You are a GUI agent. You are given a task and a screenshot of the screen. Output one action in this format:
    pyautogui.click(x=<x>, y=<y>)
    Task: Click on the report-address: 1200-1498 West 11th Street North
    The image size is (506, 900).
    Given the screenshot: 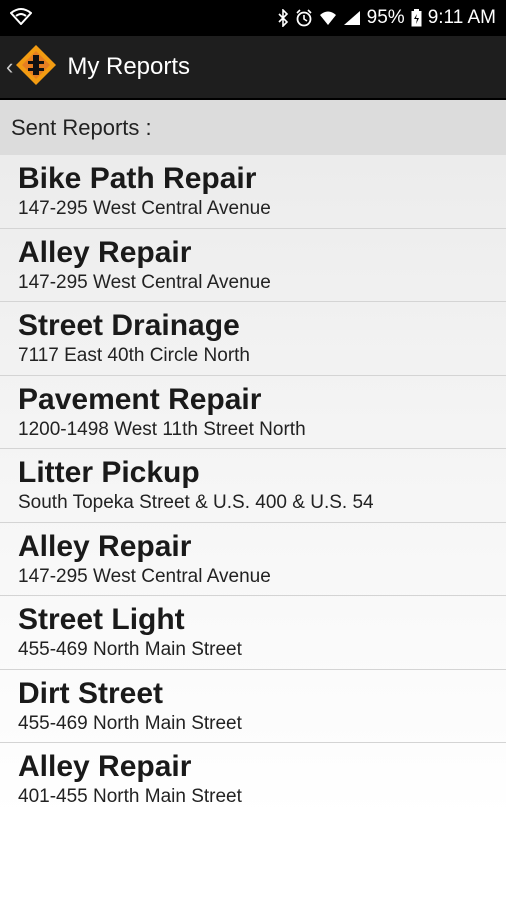 What is the action you would take?
    pyautogui.click(x=162, y=429)
    